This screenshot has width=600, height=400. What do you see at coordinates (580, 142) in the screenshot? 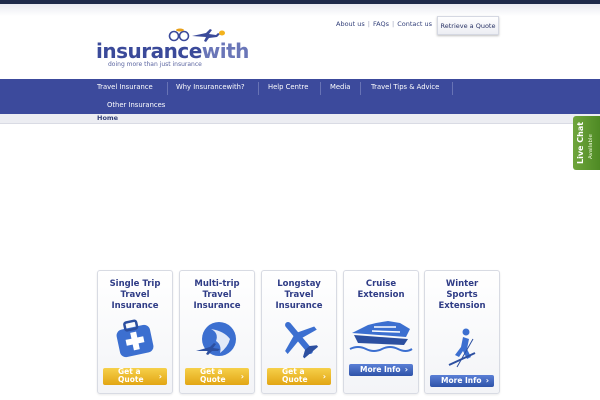
I see `live-chat-title: Live Chat` at bounding box center [580, 142].